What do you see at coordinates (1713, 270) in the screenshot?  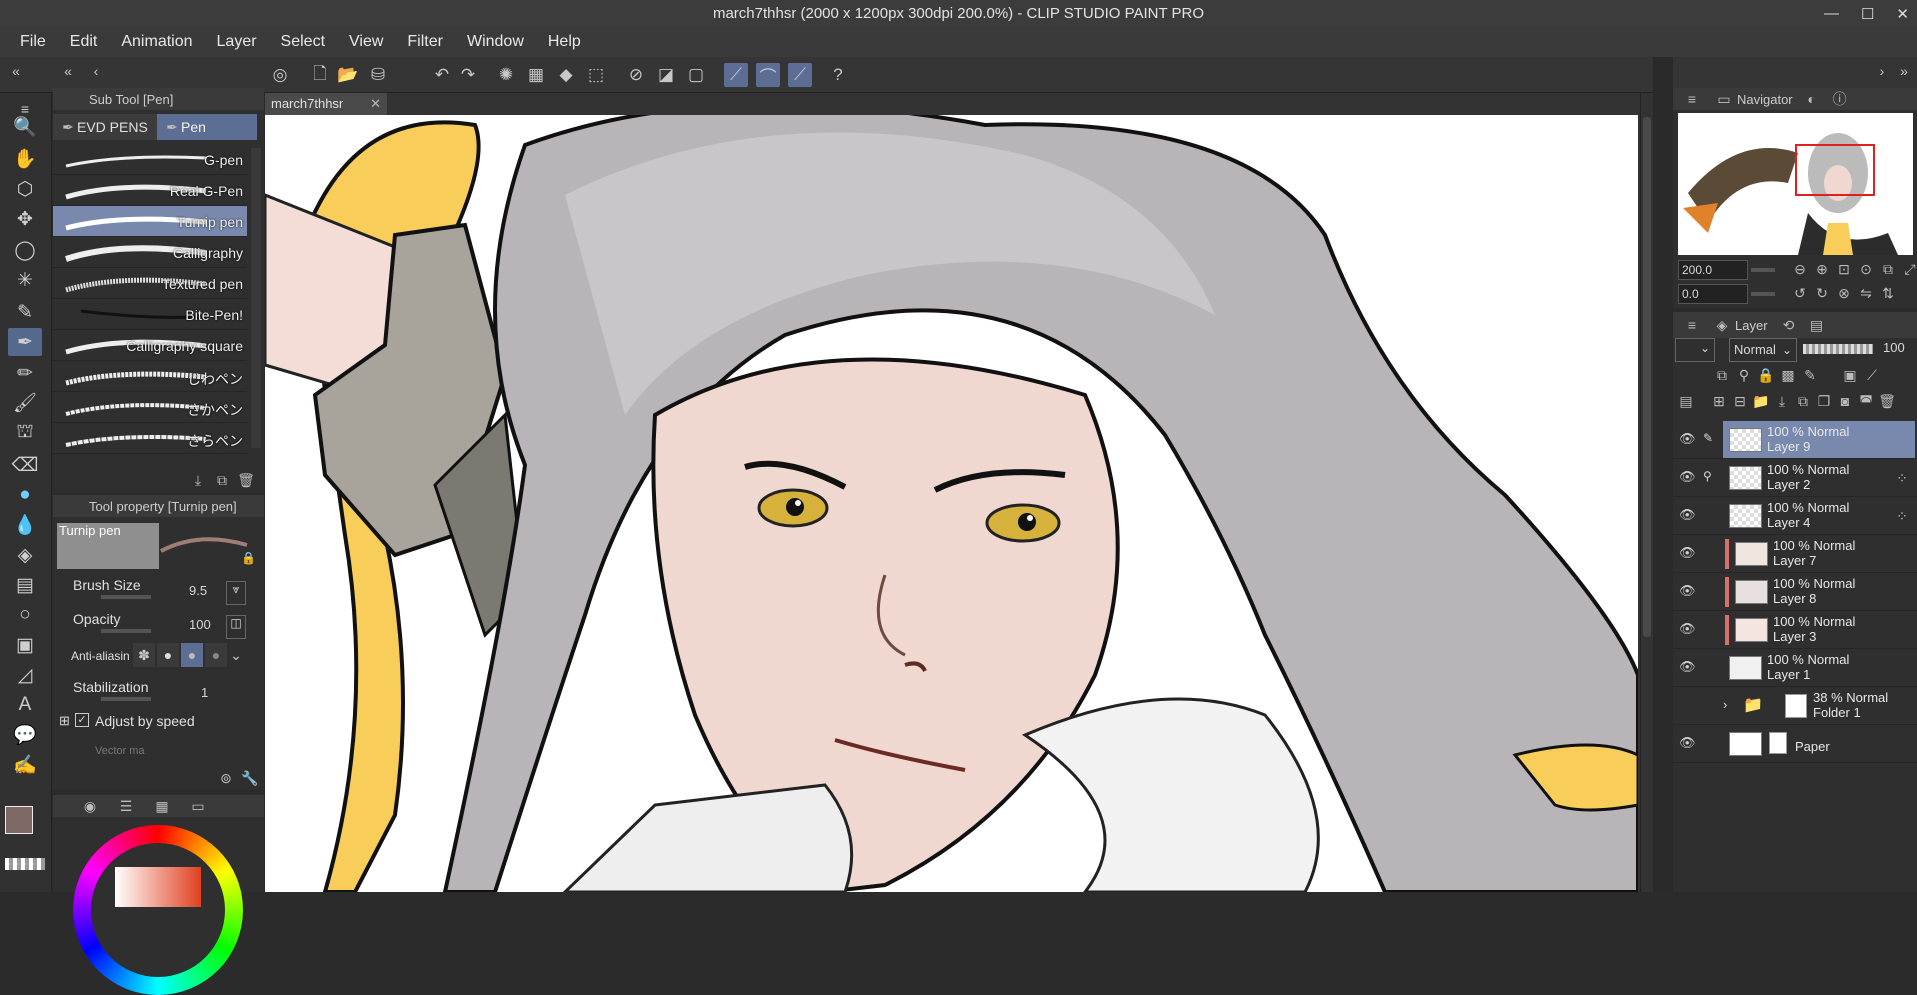 I see `zoom-value-field: 200.0` at bounding box center [1713, 270].